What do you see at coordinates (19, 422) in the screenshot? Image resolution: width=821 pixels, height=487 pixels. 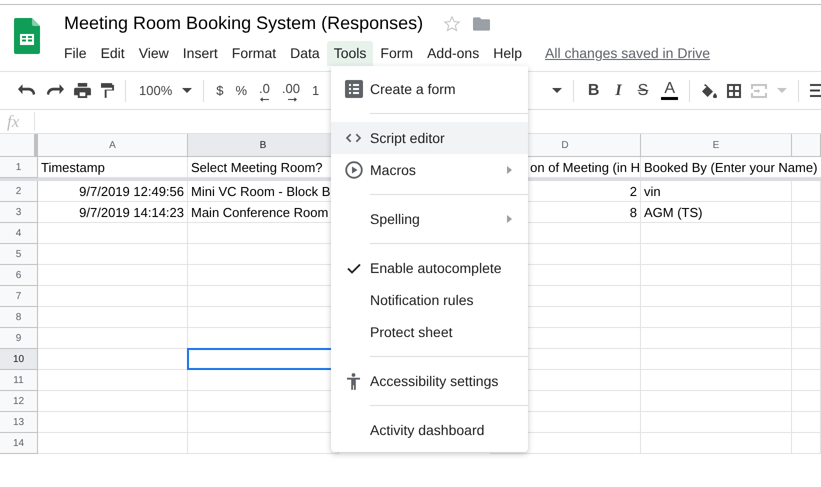 I see `row-header: 13` at bounding box center [19, 422].